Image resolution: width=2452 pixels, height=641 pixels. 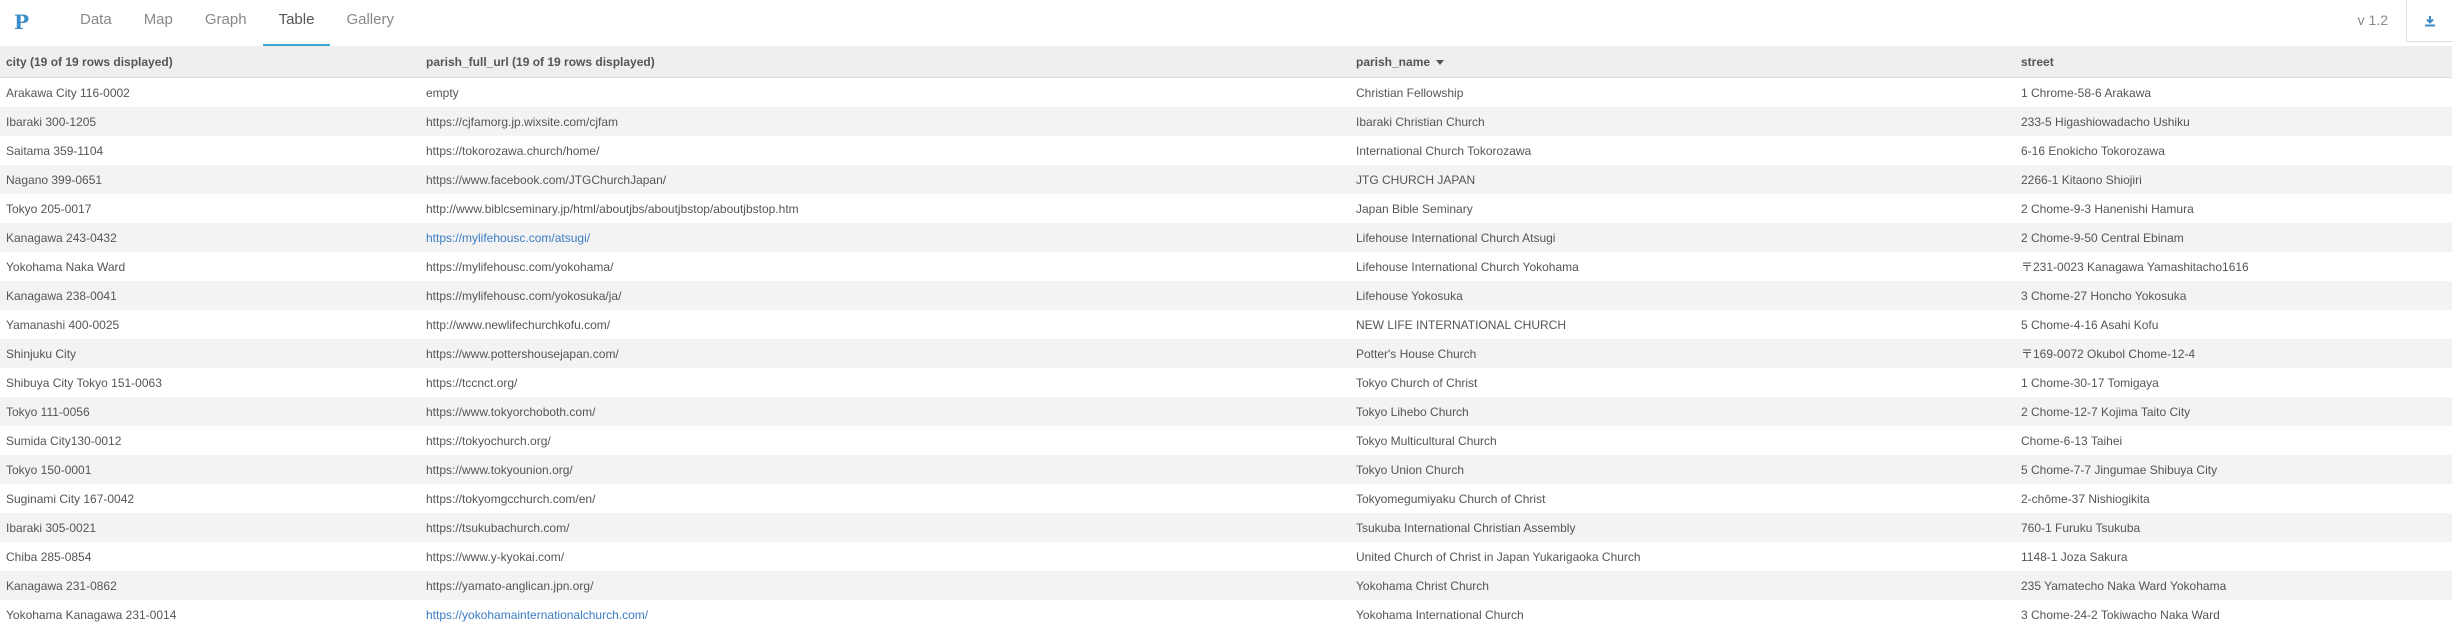 I want to click on cell-street: 2 Chome-9-3 Hanenishi Hamura, so click(x=2233, y=208).